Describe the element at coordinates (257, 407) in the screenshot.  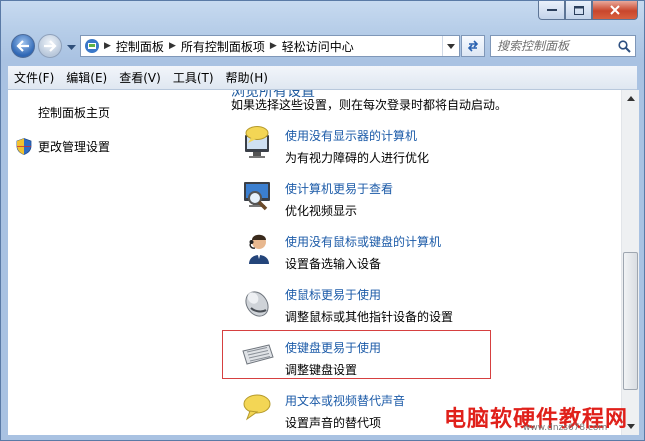
I see `speech-bubble-icon` at that location.